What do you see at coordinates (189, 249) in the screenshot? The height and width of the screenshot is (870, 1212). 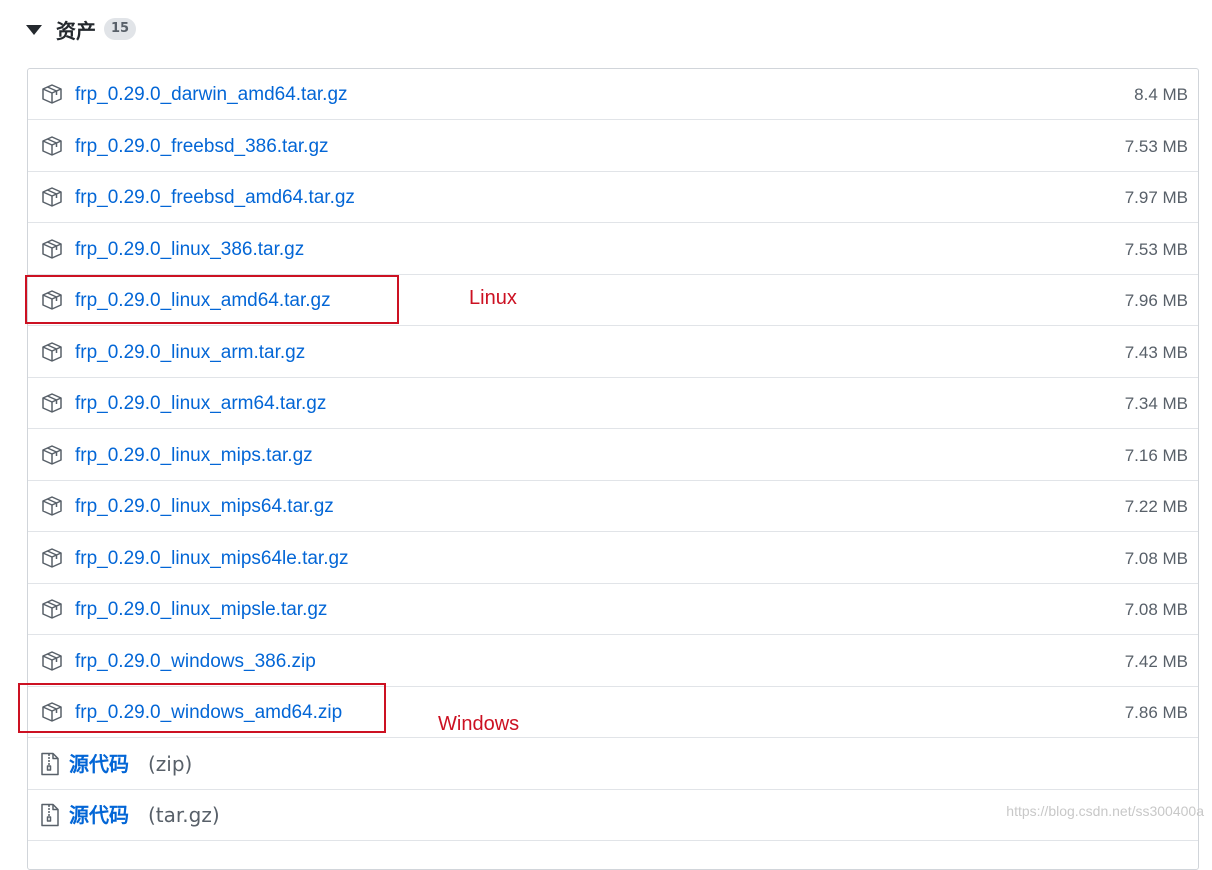 I see `asset-download-link: frp_0.29.0_linux_386.tar.gz` at bounding box center [189, 249].